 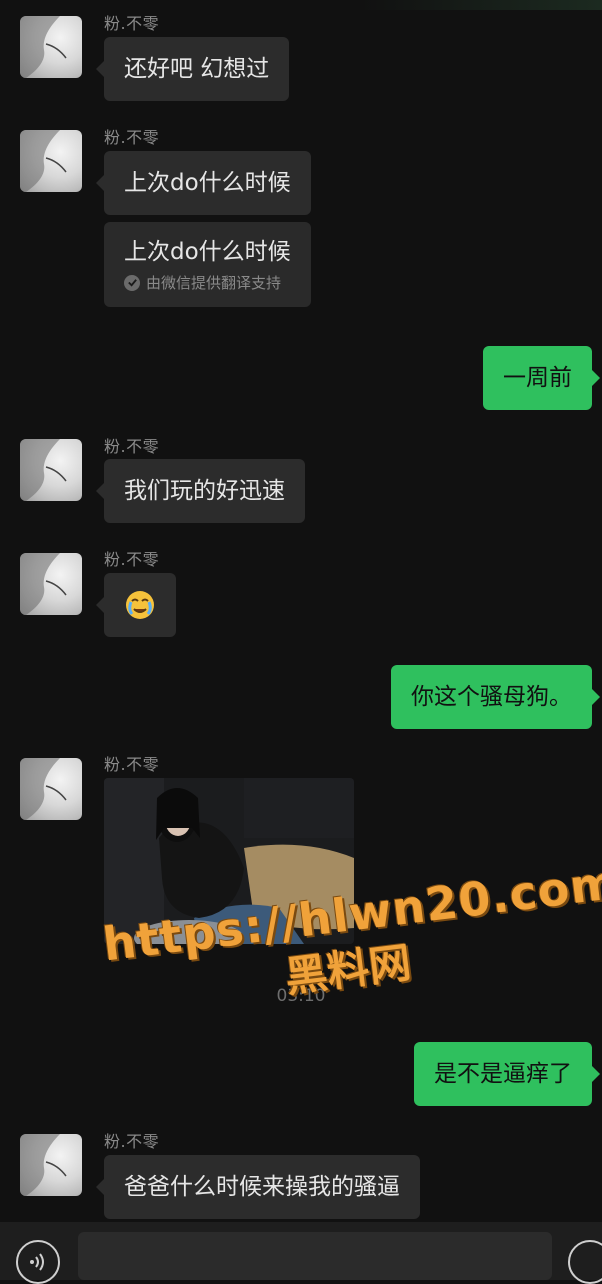 I want to click on message-bubble: 还好吧 幻想过, so click(x=192, y=69).